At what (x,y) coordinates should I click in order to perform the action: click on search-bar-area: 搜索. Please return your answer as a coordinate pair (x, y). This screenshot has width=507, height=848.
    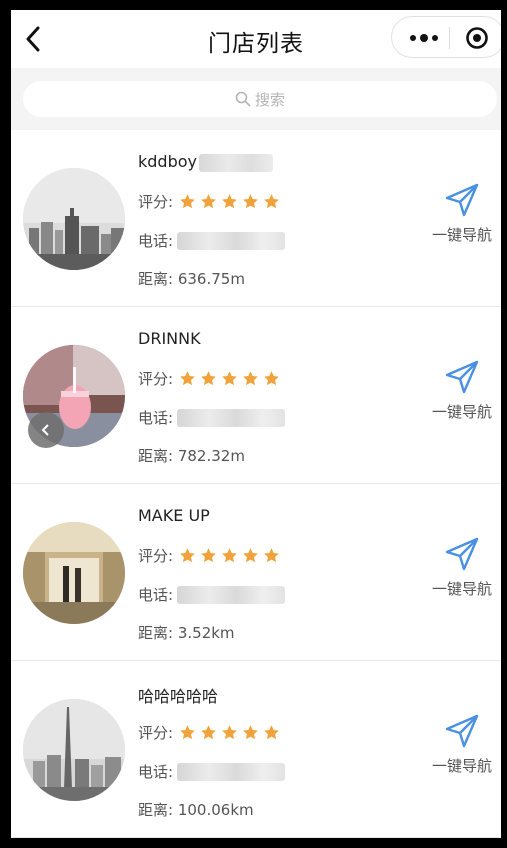
    Looking at the image, I should click on (256, 99).